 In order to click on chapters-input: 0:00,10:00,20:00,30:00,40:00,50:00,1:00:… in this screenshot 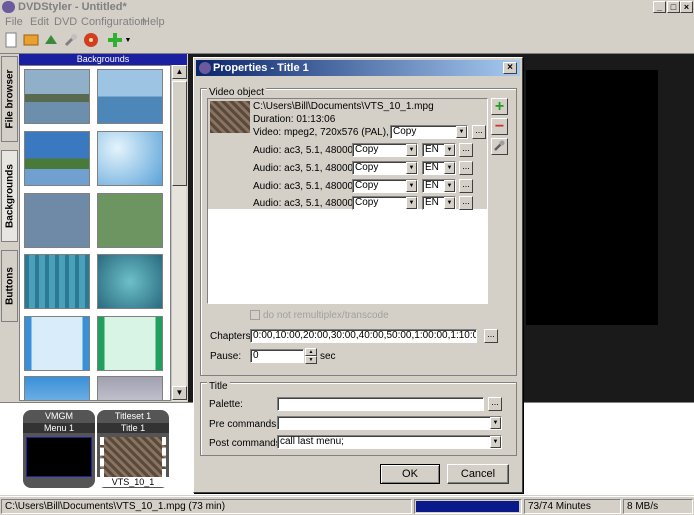, I will do `click(363, 336)`.